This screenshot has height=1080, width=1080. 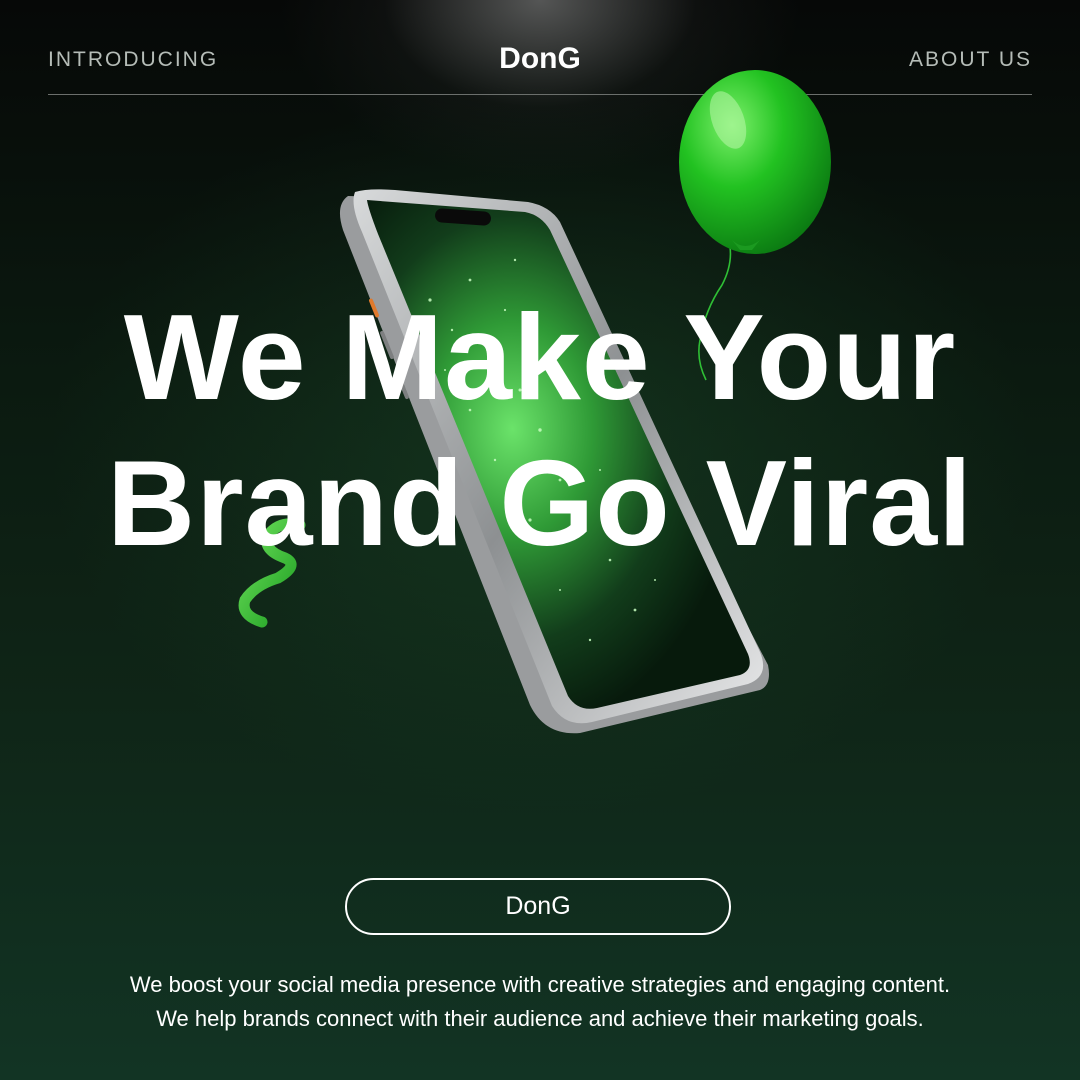 I want to click on headline-line-1: We Make Your, so click(x=540, y=357).